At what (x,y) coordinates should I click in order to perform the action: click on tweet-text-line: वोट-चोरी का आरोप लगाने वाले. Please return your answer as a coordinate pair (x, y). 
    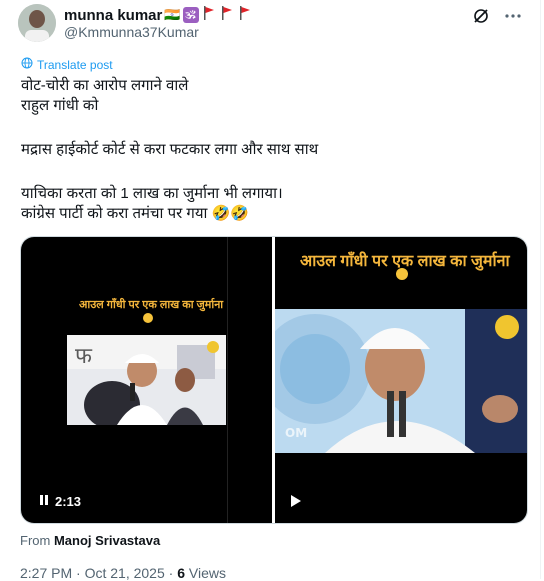
    Looking at the image, I should click on (105, 85).